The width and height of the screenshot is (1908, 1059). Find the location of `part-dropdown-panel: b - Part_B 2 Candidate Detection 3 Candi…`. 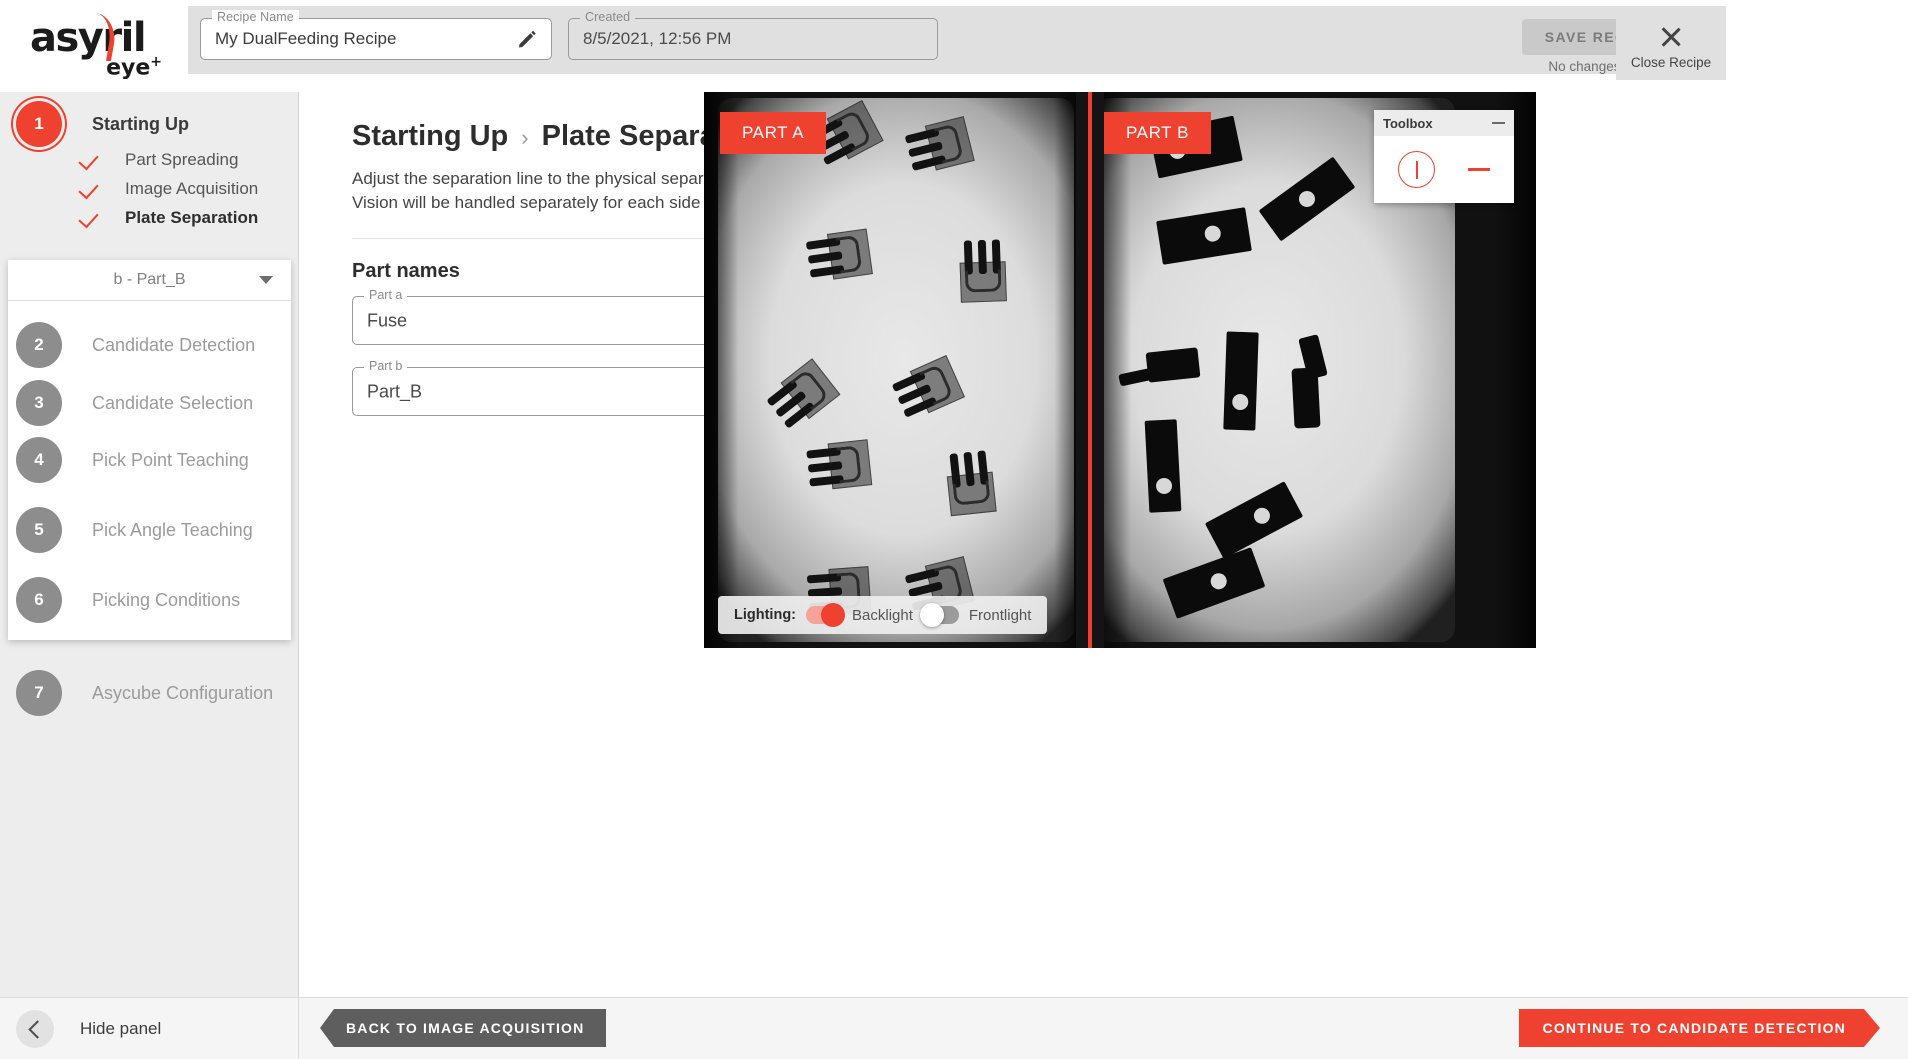

part-dropdown-panel: b - Part_B 2 Candidate Detection 3 Candi… is located at coordinates (149, 450).